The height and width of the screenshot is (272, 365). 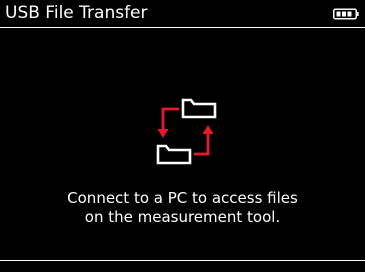 What do you see at coordinates (76, 13) in the screenshot?
I see `screen-title: USB File Transfer` at bounding box center [76, 13].